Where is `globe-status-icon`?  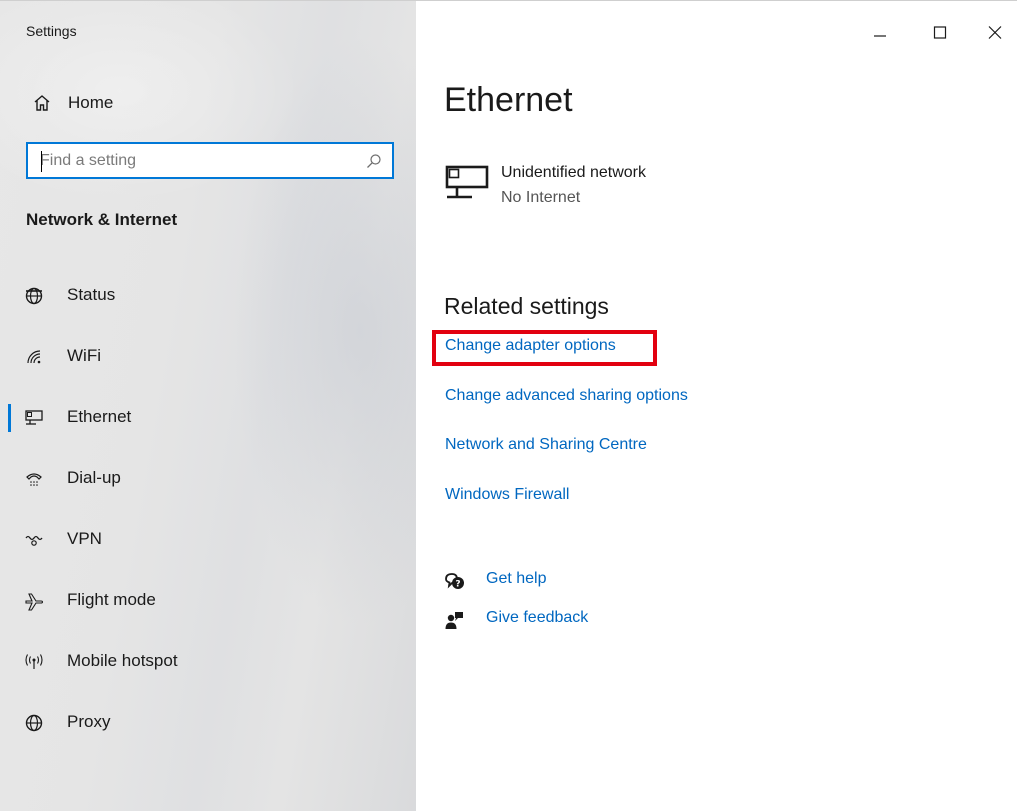
globe-status-icon is located at coordinates (34, 296).